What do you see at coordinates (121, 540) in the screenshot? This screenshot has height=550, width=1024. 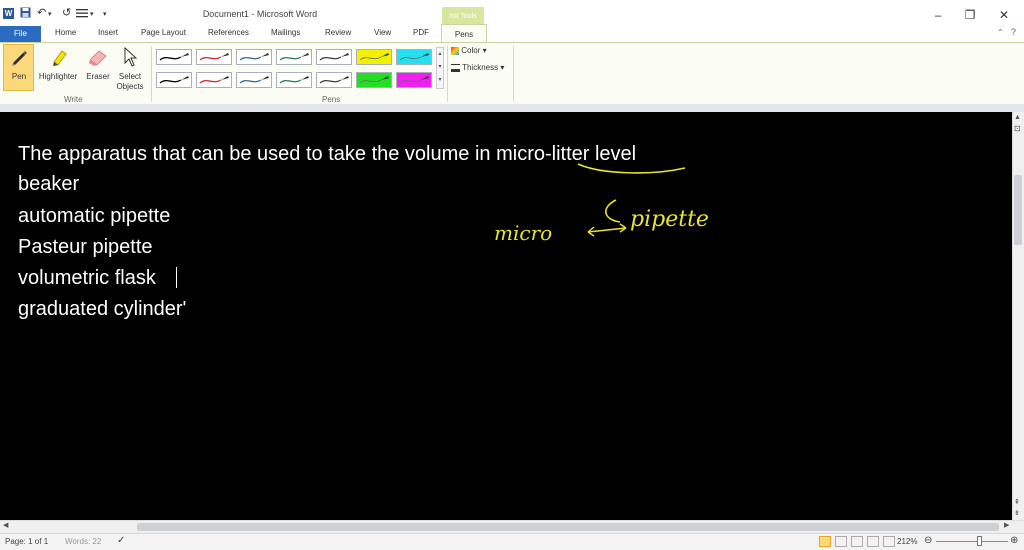 I see `proofing-icon: ✓` at bounding box center [121, 540].